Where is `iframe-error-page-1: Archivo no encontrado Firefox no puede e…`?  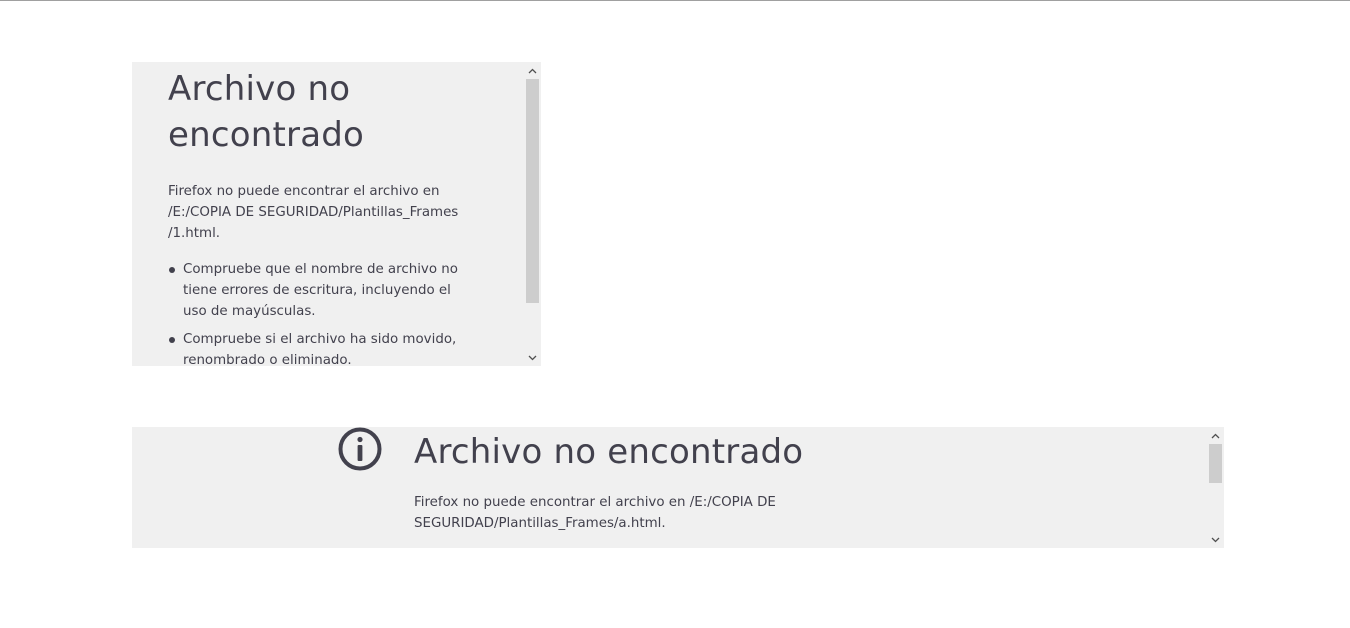
iframe-error-page-1: Archivo no encontrado Firefox no puede e… is located at coordinates (336, 214).